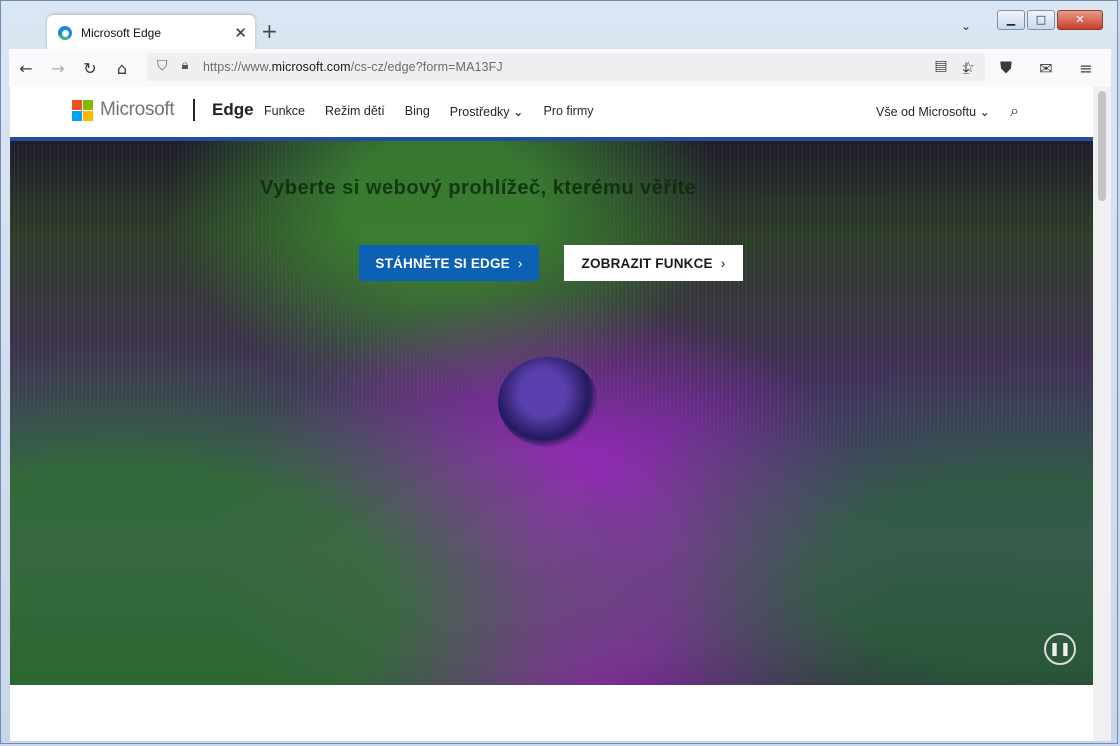  Describe the element at coordinates (1006, 68) in the screenshot. I see `shield-extension-icon: ⛊` at that location.